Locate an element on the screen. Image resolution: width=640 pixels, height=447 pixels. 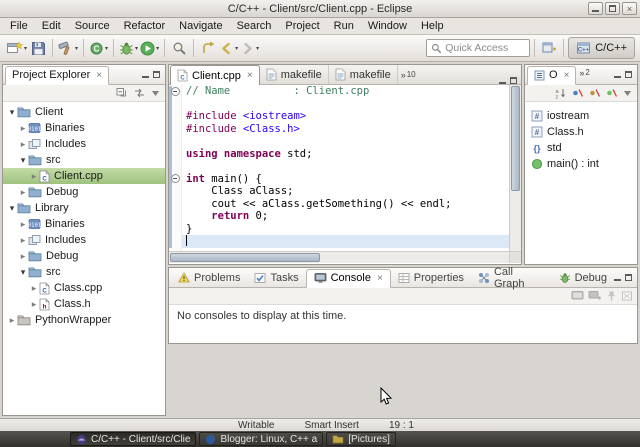
menu-navigate: Navigate is located at coordinates (200, 26).